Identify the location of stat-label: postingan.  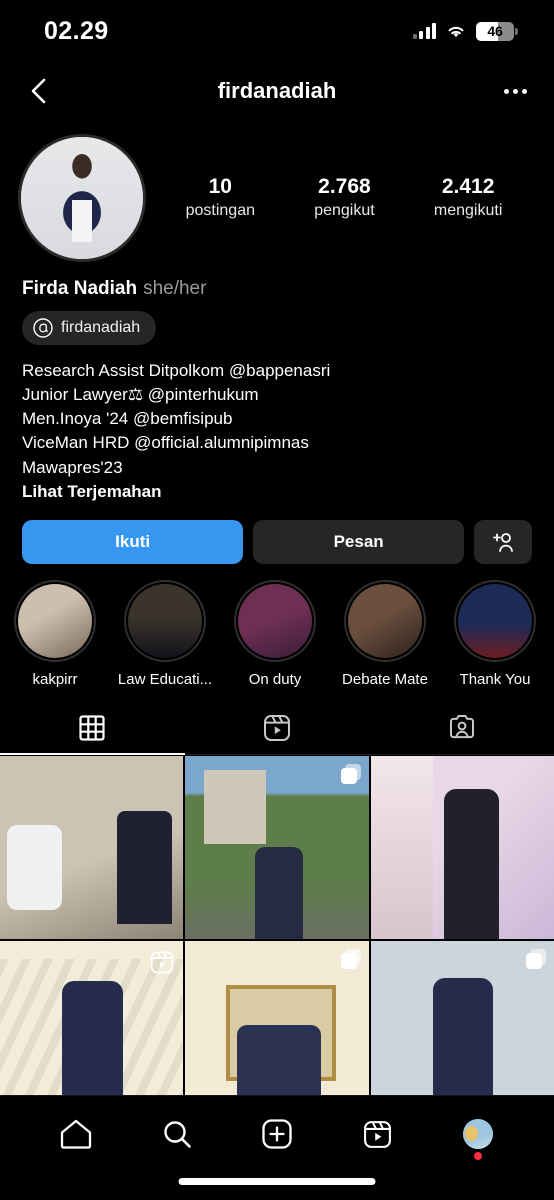
(220, 211).